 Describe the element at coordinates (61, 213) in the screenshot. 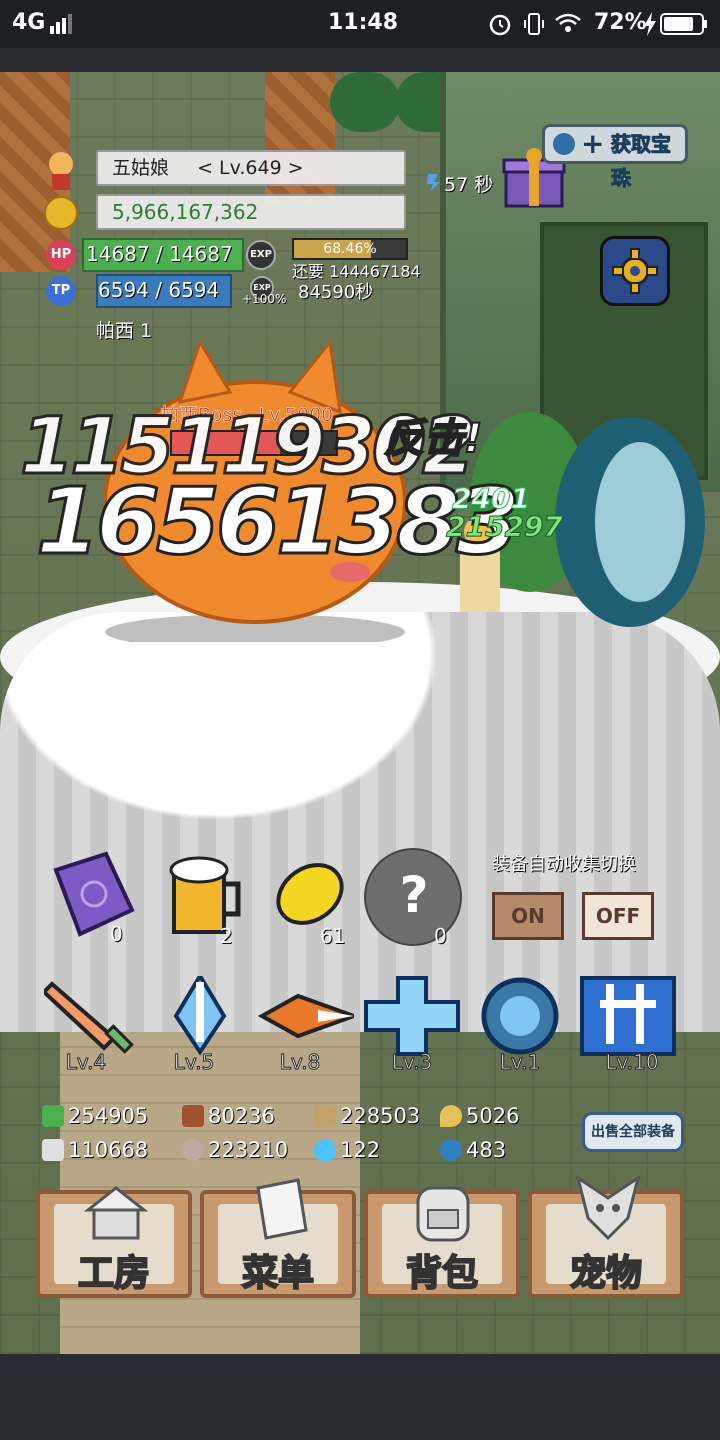

I see `gold-coin-icon` at that location.